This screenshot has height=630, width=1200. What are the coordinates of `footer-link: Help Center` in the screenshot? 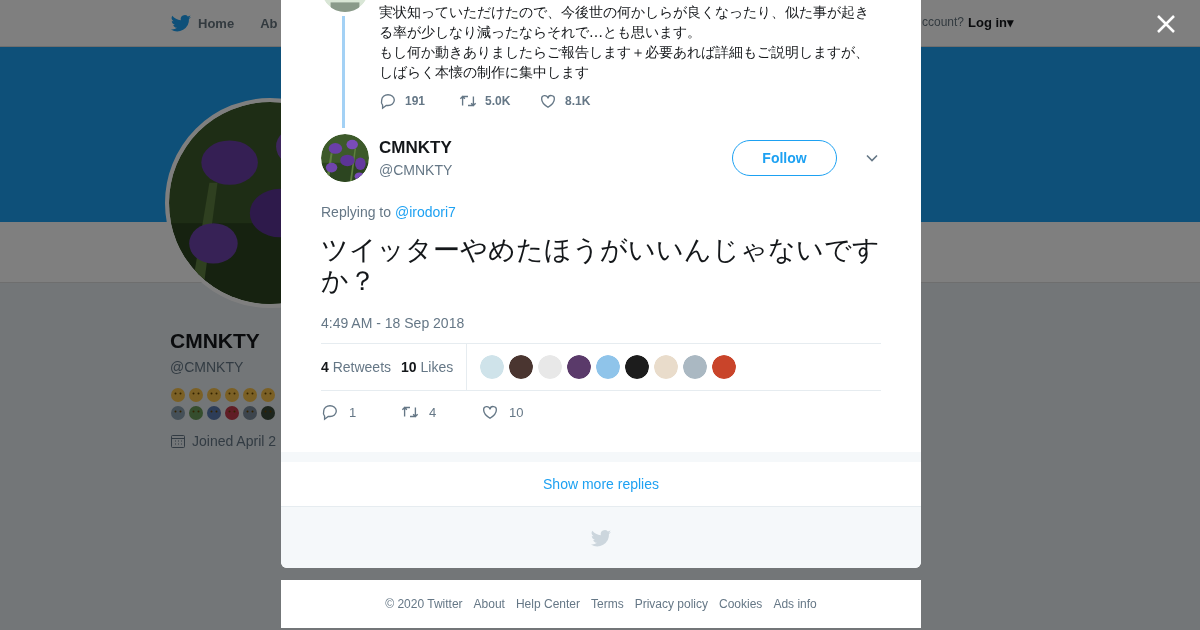 It's located at (547, 604).